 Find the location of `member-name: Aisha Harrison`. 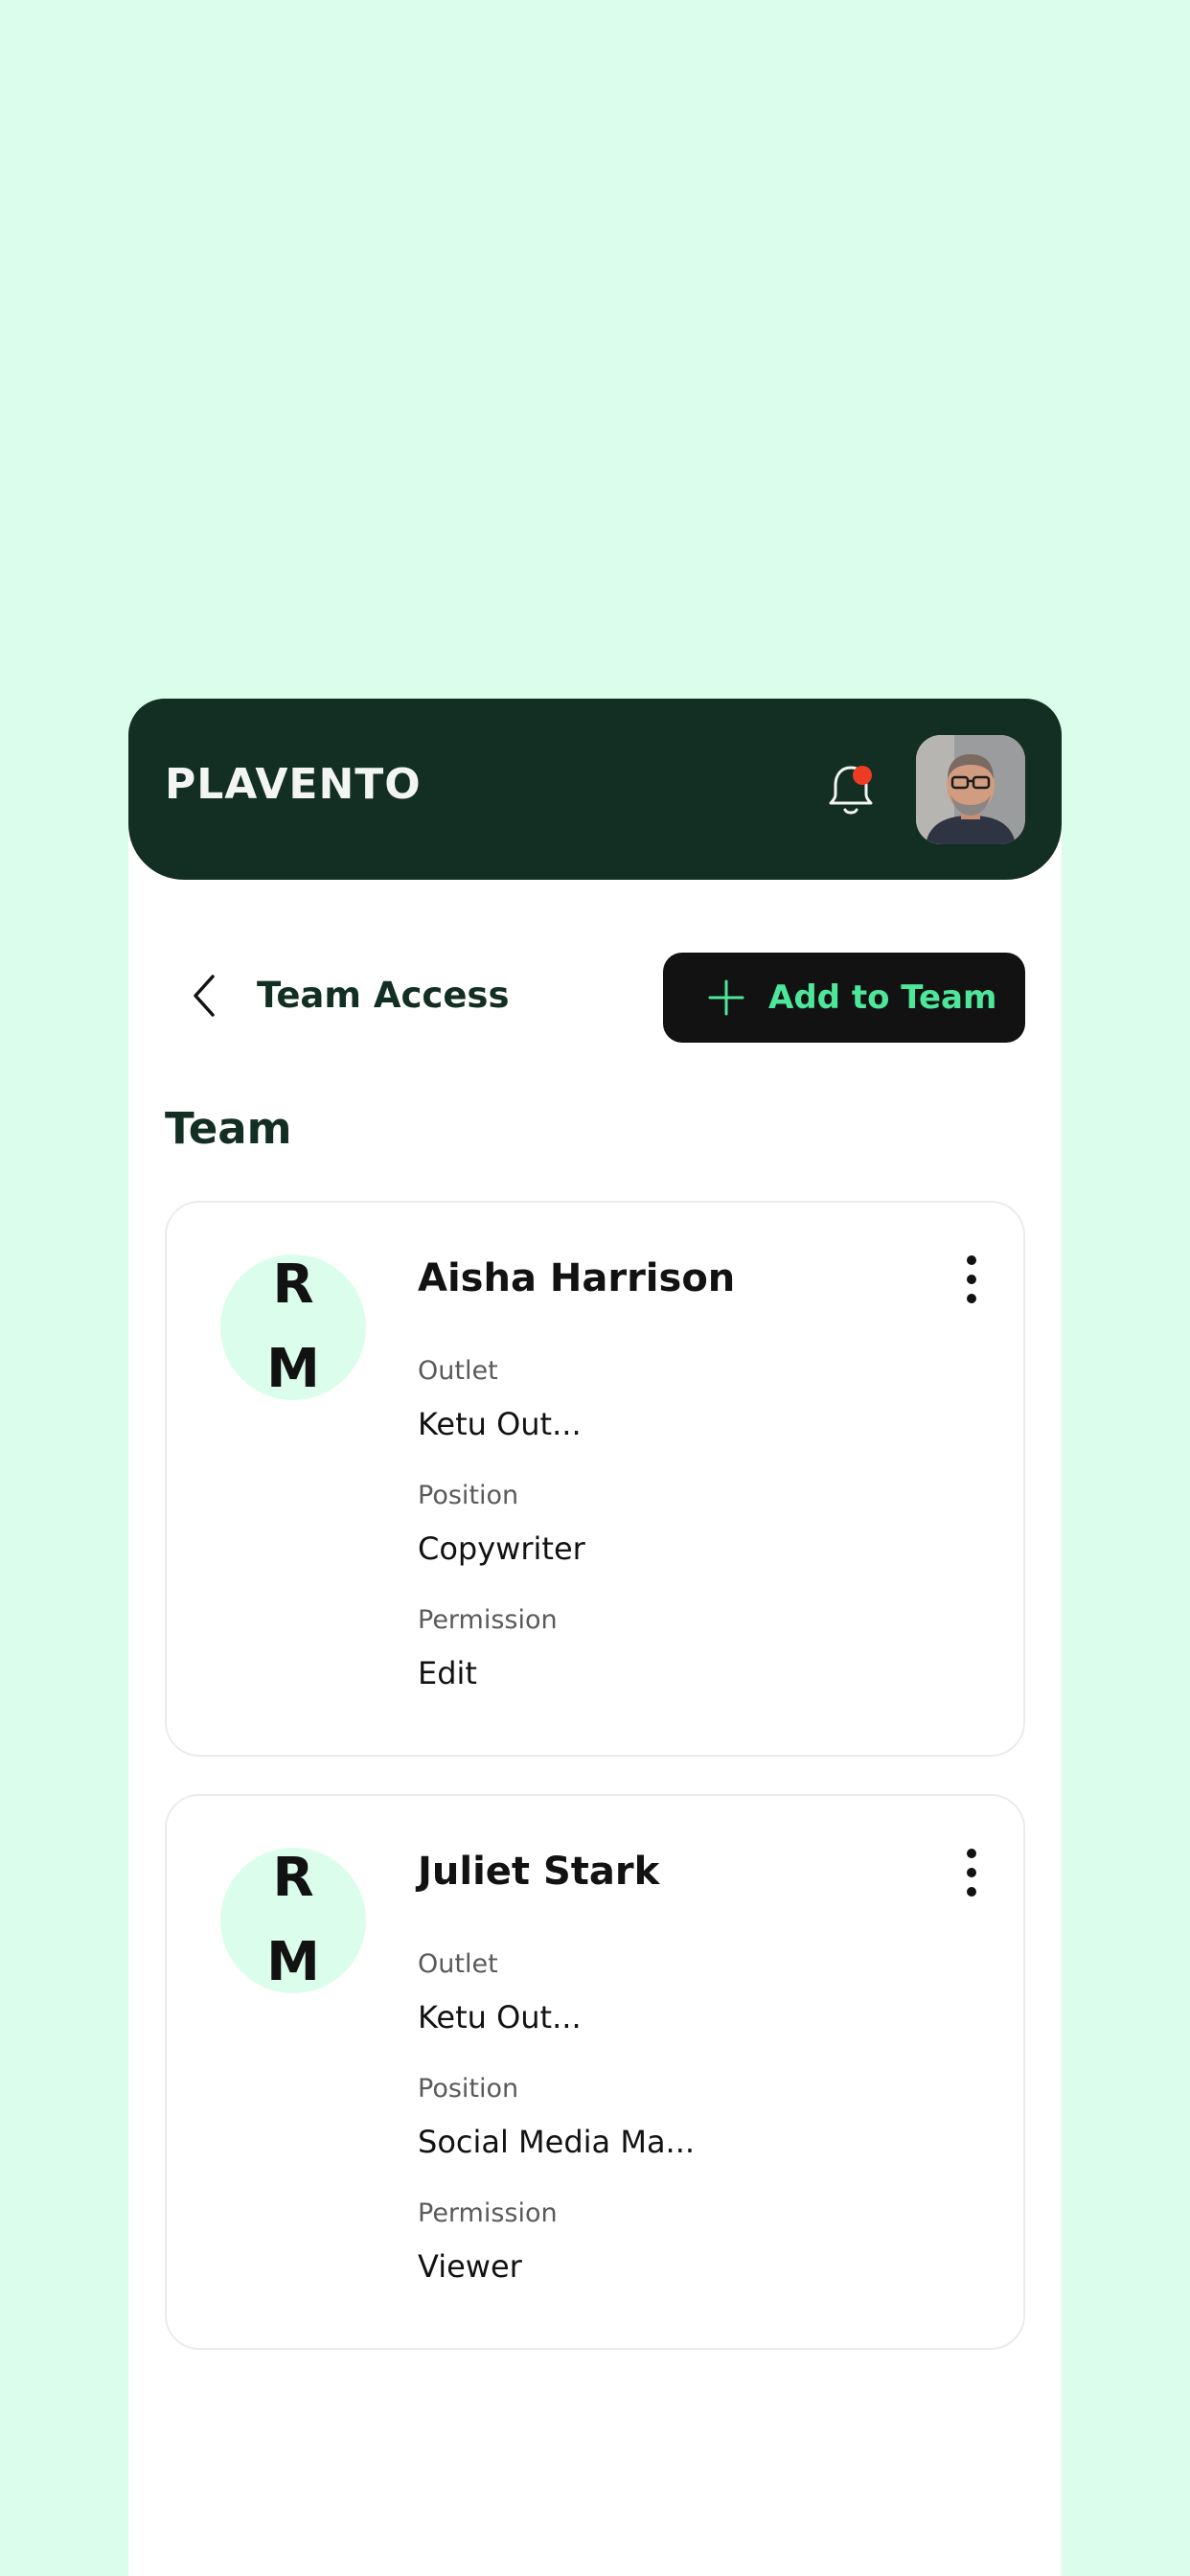

member-name: Aisha Harrison is located at coordinates (577, 1278).